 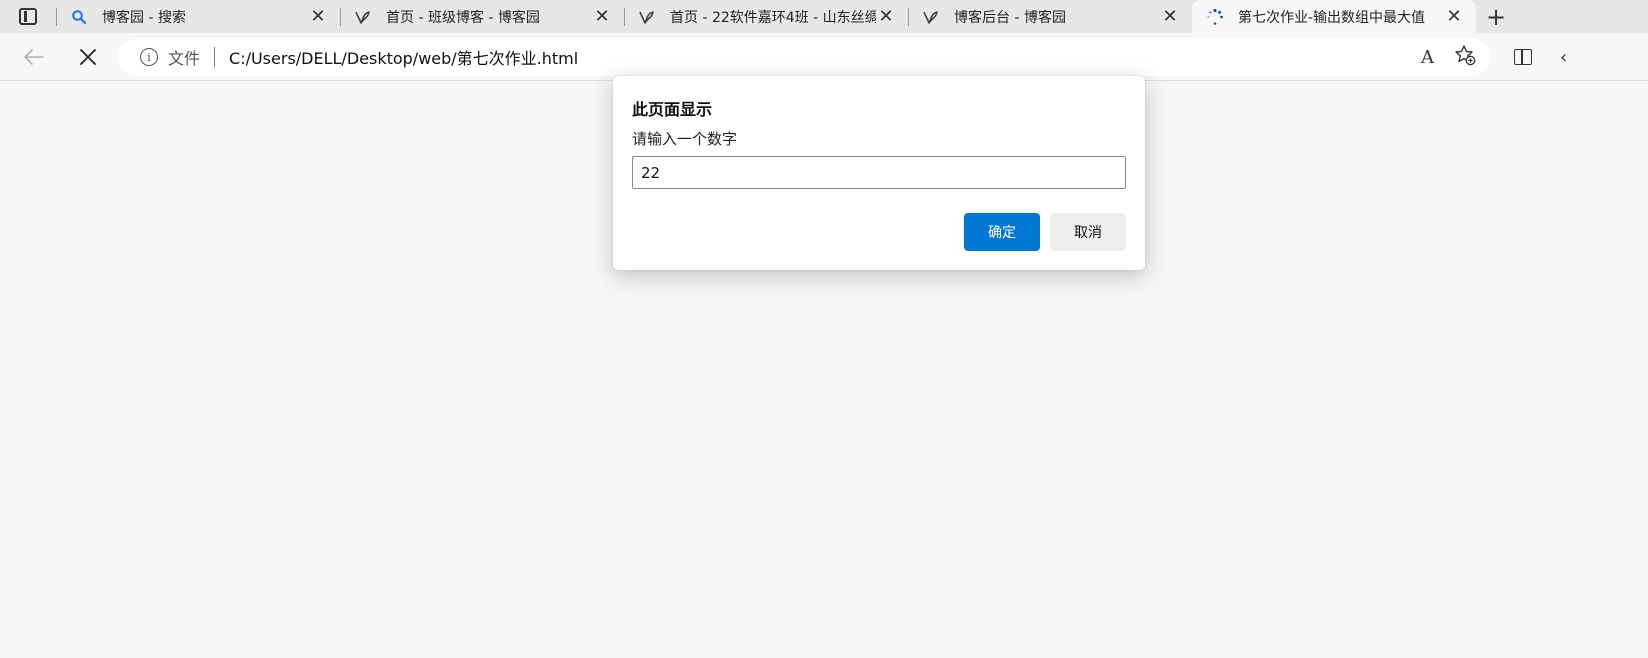 I want to click on prompt-dialog: 此页面显示 请输入一个数字 确定 取消, so click(x=879, y=173).